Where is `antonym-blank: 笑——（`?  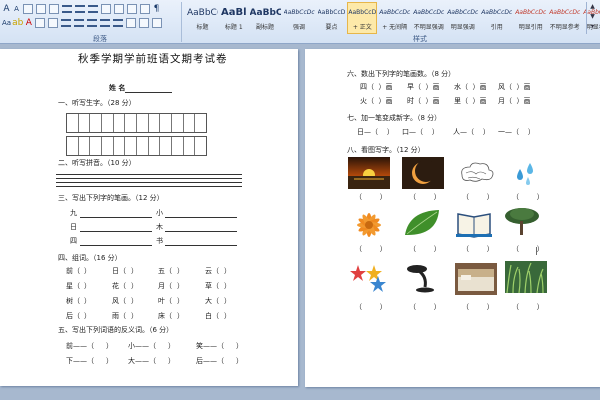
antonym-blank: 笑——（ is located at coordinates (210, 346).